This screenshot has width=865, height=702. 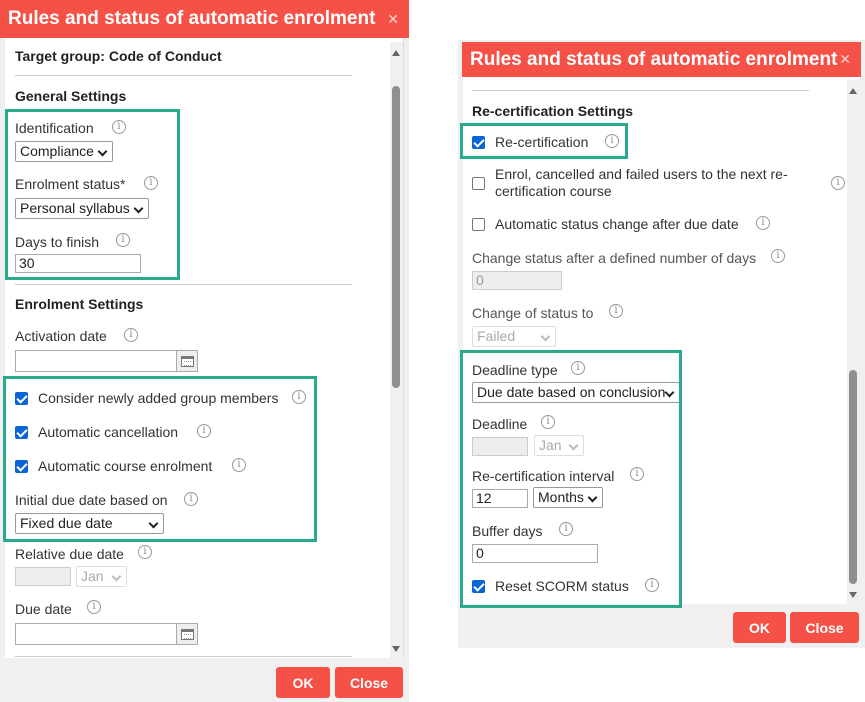 What do you see at coordinates (96, 634) in the screenshot?
I see `due-date-input` at bounding box center [96, 634].